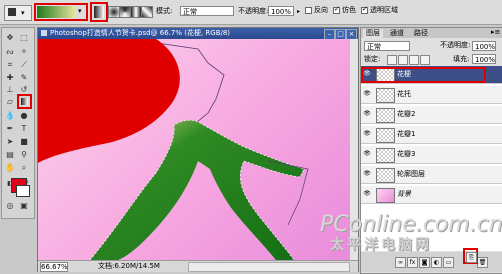 The image size is (502, 274). What do you see at coordinates (364, 9) in the screenshot?
I see `transparency-checkbox` at bounding box center [364, 9].